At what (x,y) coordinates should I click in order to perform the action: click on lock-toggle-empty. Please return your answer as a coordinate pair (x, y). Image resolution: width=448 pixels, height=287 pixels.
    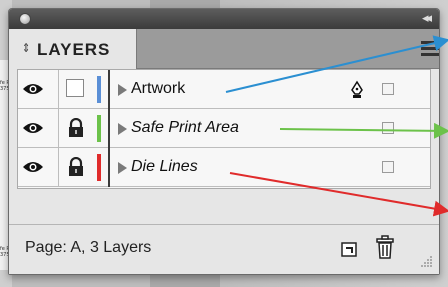
    Looking at the image, I should click on (75, 88).